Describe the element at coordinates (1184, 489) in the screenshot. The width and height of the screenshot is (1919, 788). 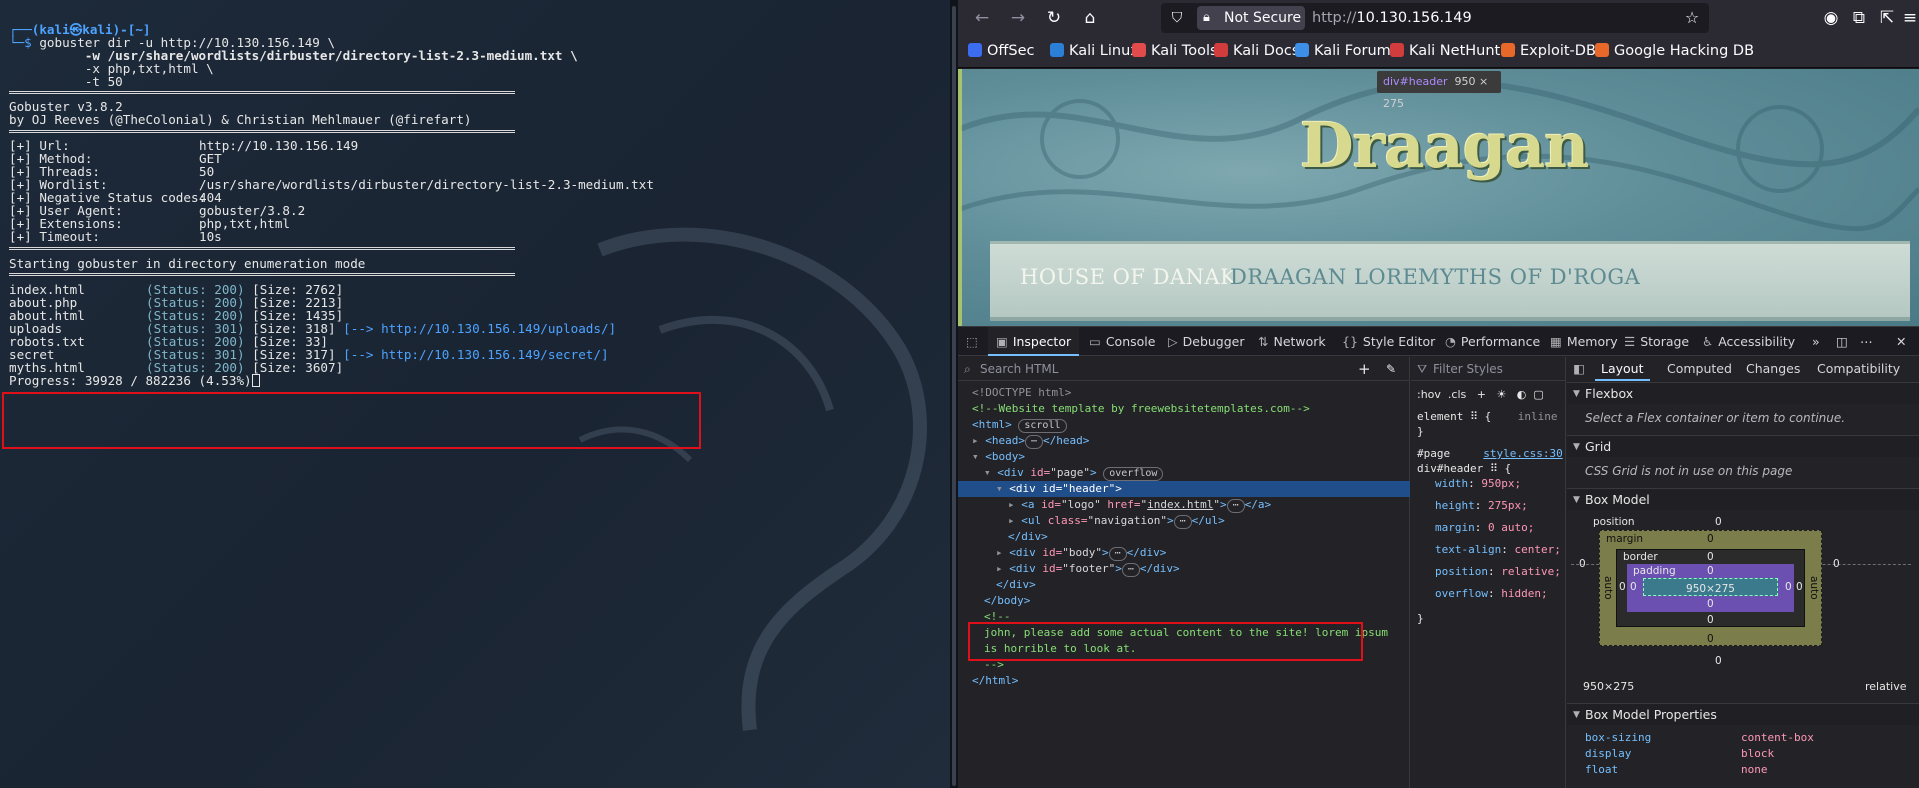
I see `markup-div-header-selected: ▾ <div id="header">` at that location.